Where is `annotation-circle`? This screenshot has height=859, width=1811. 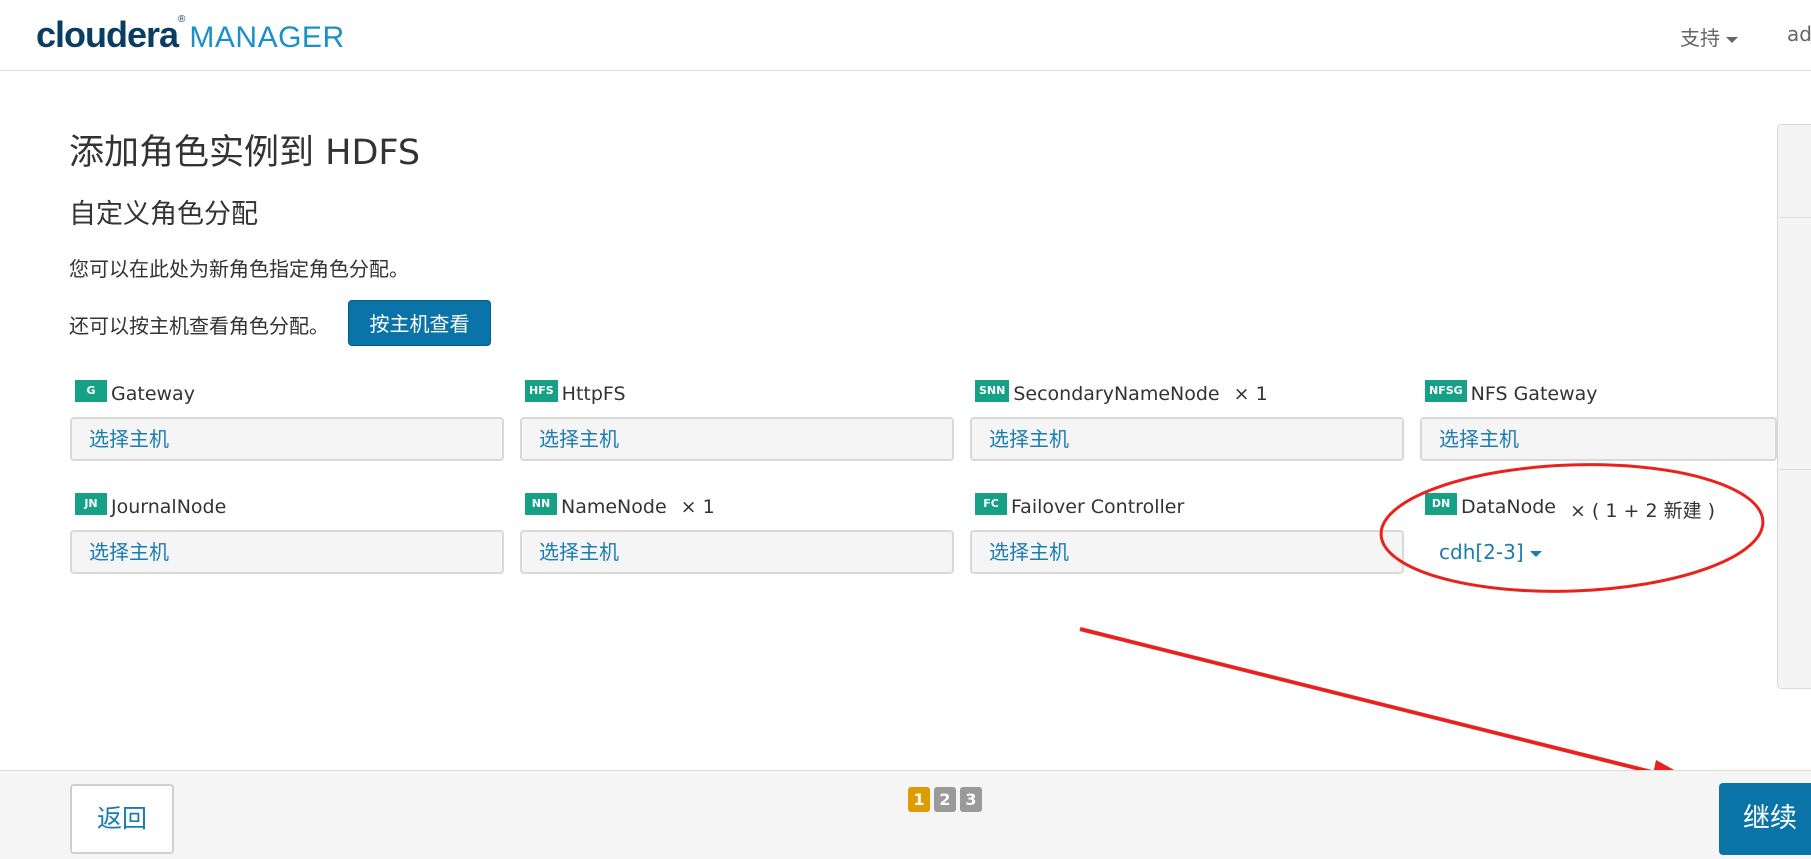
annotation-circle is located at coordinates (1572, 528).